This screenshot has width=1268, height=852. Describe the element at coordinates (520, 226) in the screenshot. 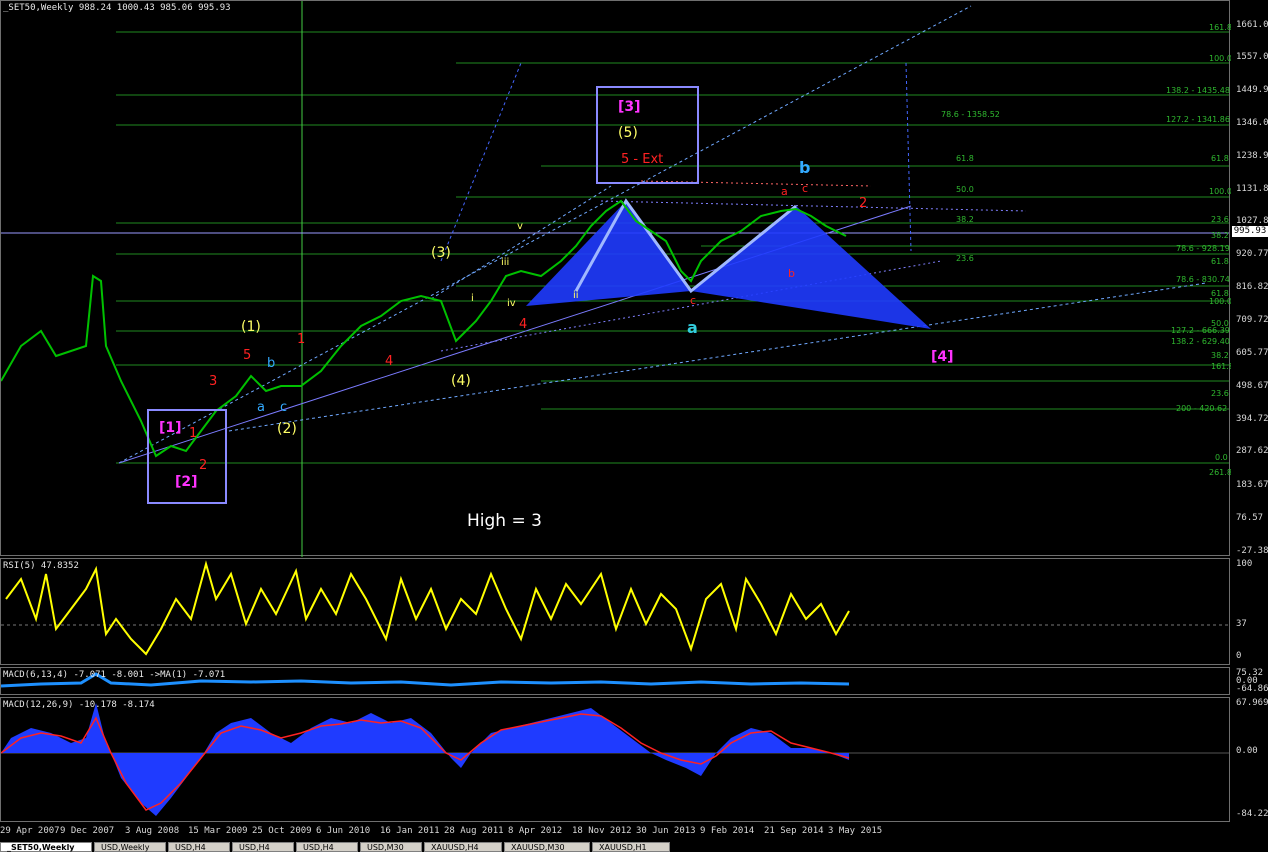

I see `wave-label-v: v` at that location.